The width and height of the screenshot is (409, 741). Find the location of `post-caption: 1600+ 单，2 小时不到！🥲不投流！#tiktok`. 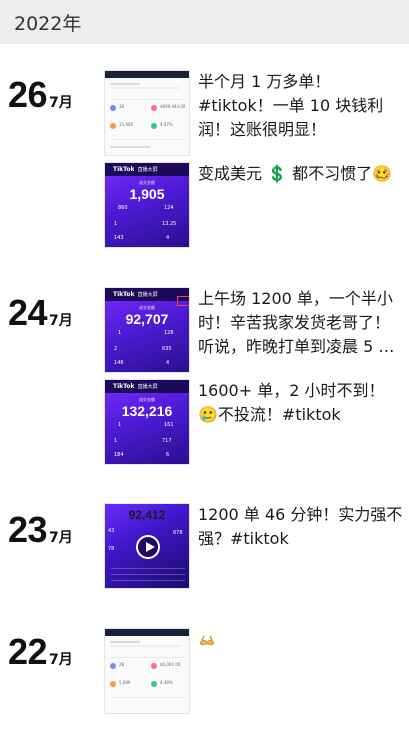

post-caption: 1600+ 单，2 小时不到！🥲不投流！#tiktok is located at coordinates (291, 402).